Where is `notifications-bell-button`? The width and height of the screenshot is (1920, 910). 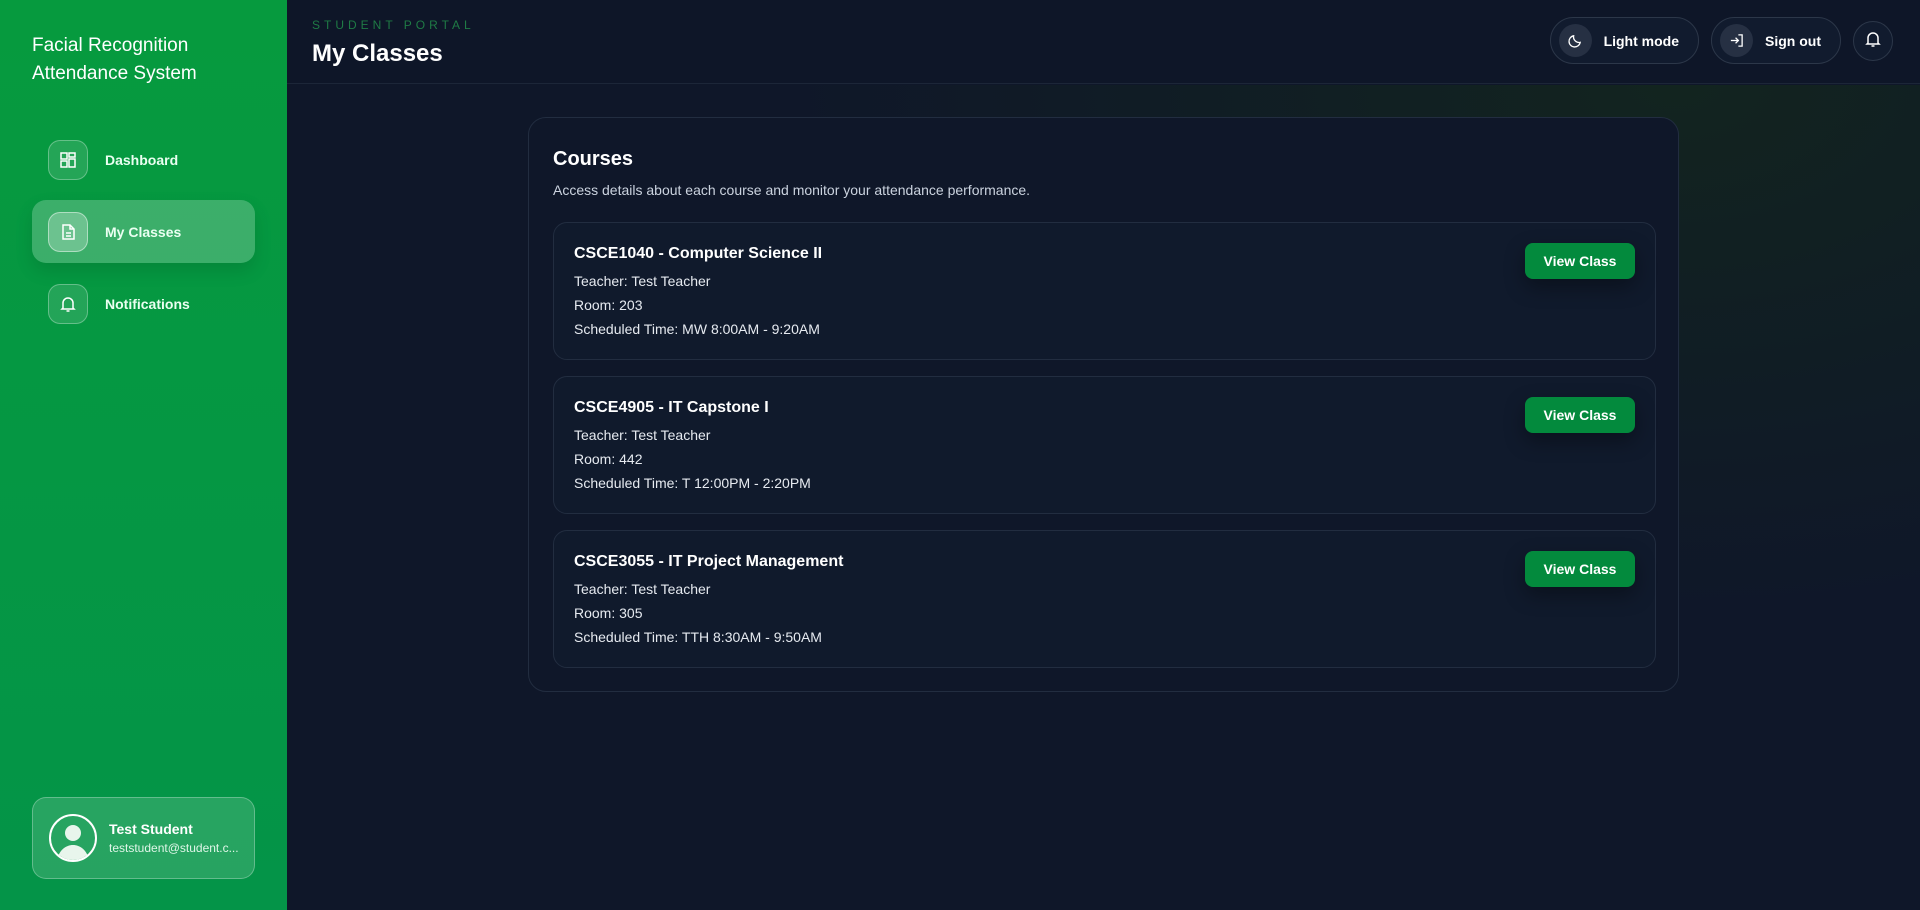
notifications-bell-button is located at coordinates (1873, 40).